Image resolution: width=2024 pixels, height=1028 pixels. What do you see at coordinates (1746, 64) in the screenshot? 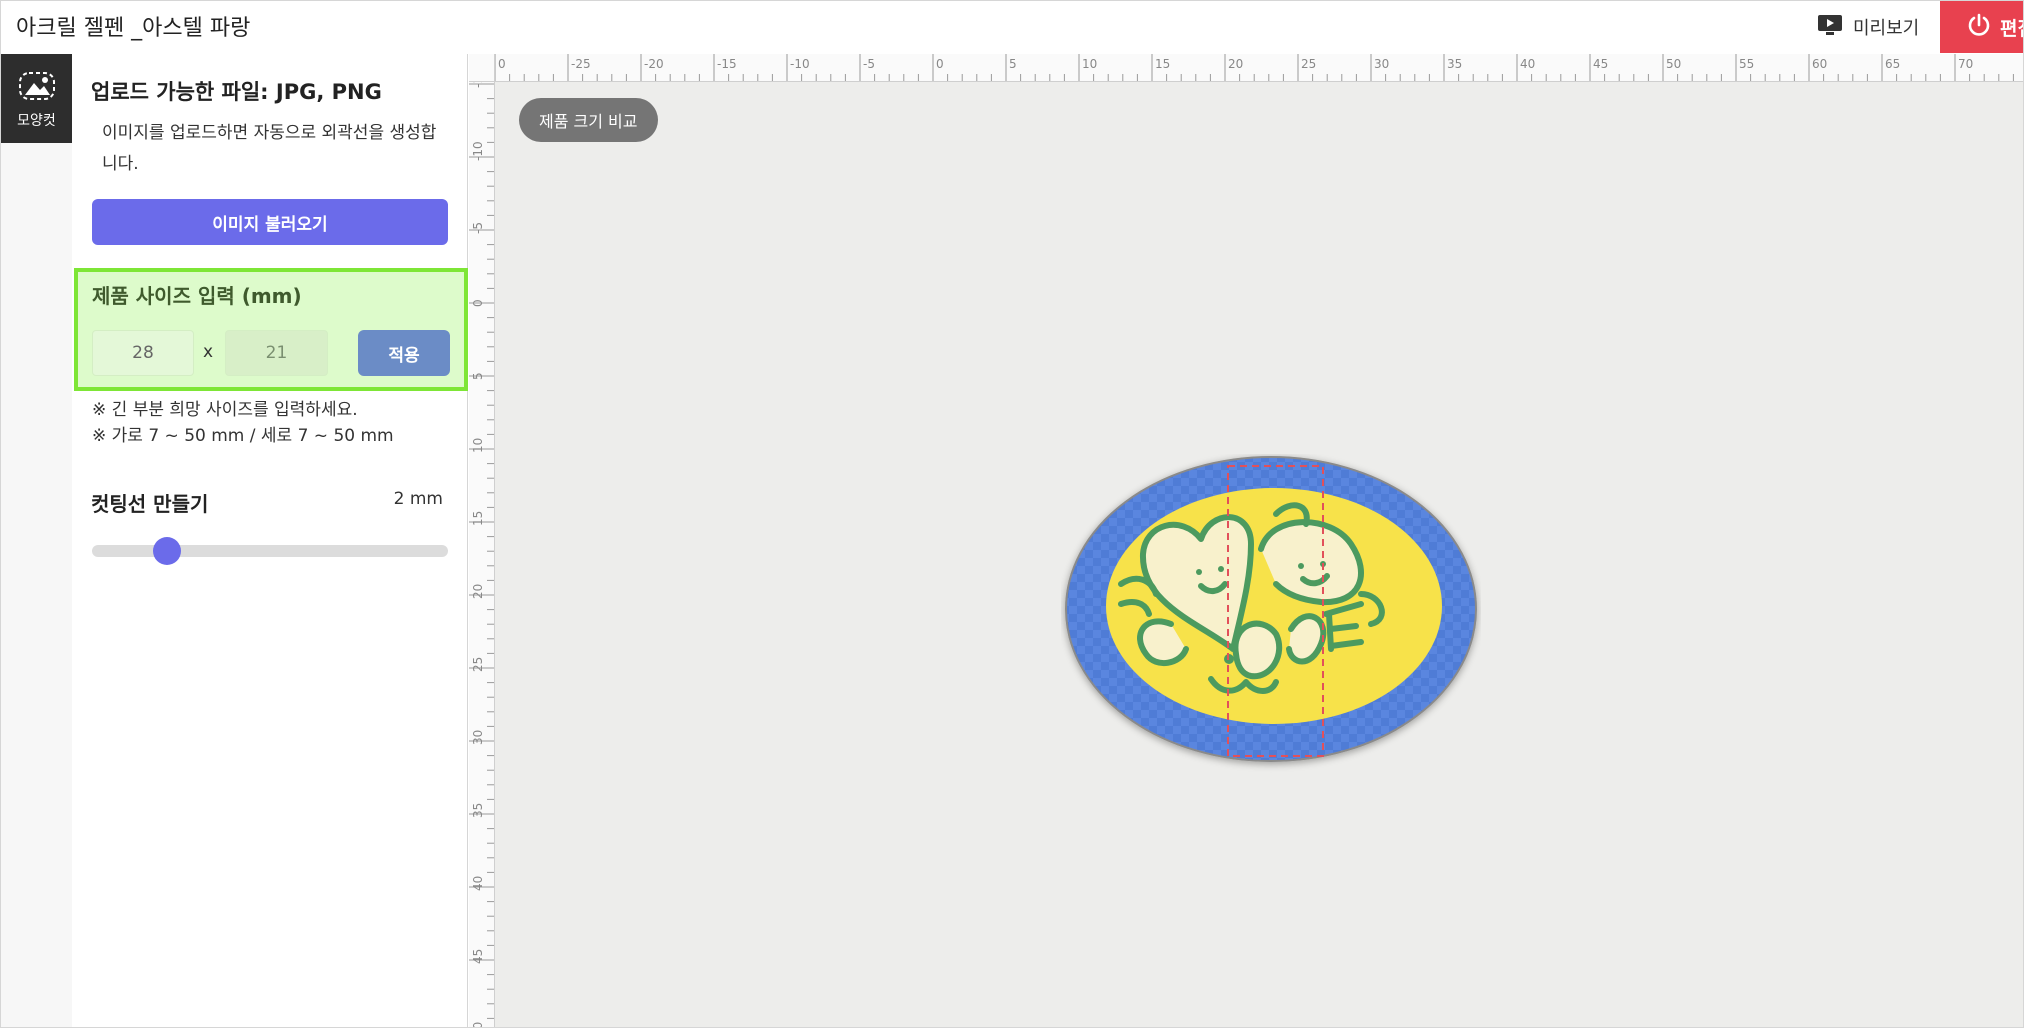
I see `ruler-top-label: 55` at bounding box center [1746, 64].